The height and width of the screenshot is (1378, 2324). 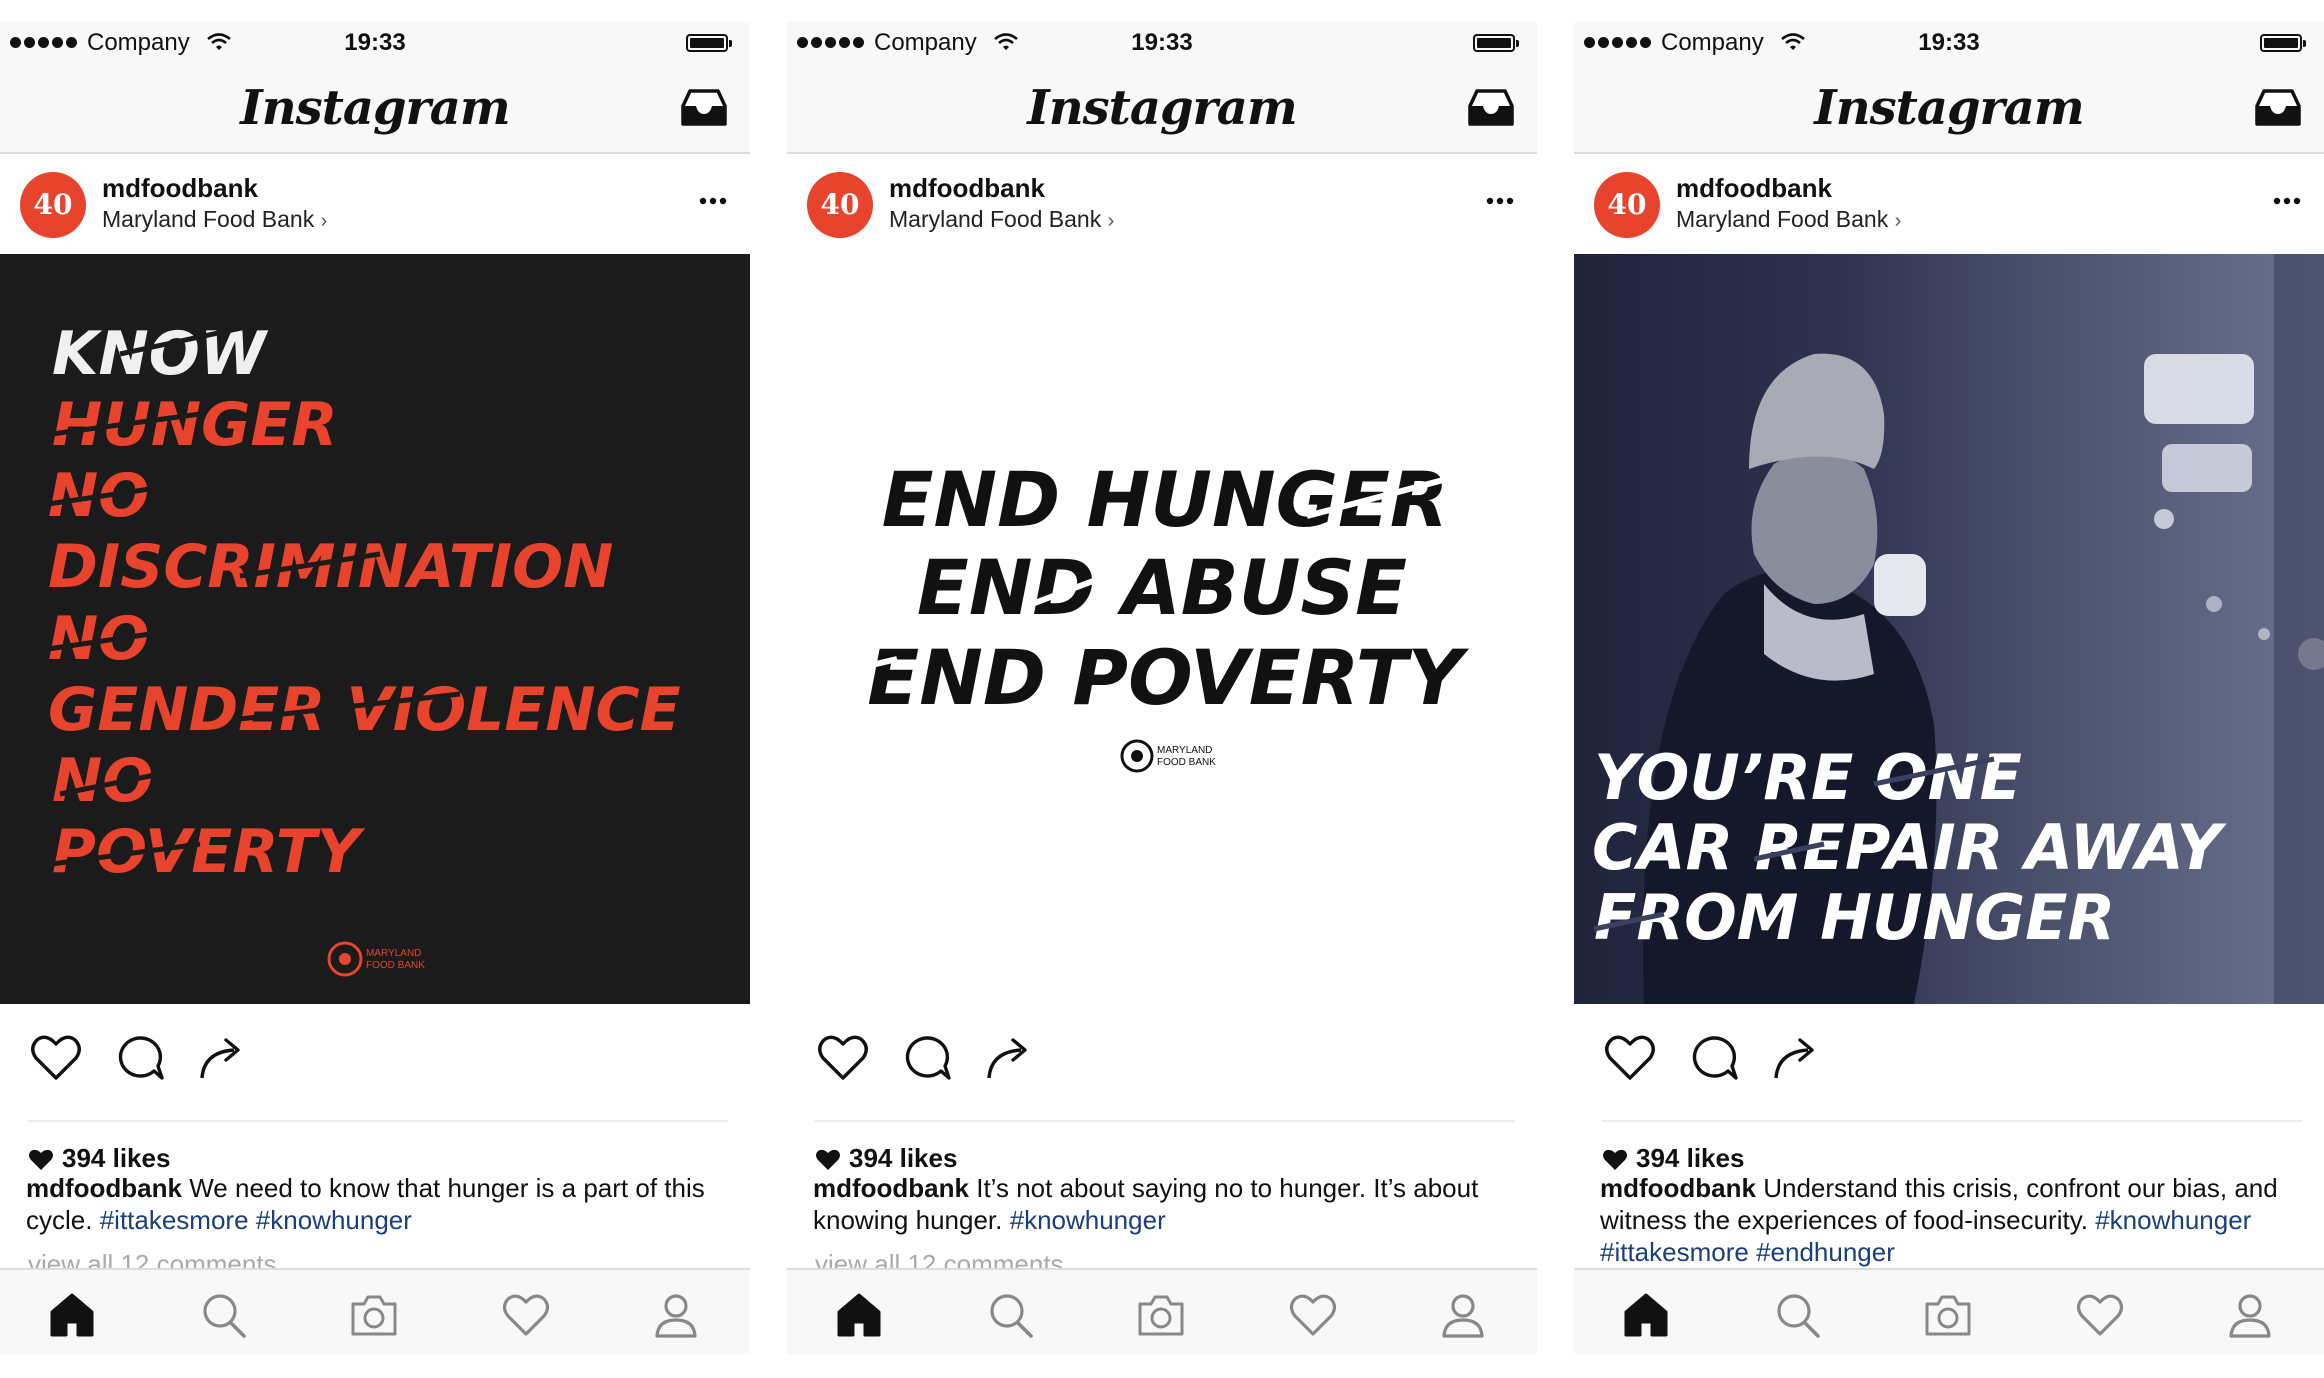 What do you see at coordinates (1162, 587) in the screenshot?
I see `poster-line: END ABUSE` at bounding box center [1162, 587].